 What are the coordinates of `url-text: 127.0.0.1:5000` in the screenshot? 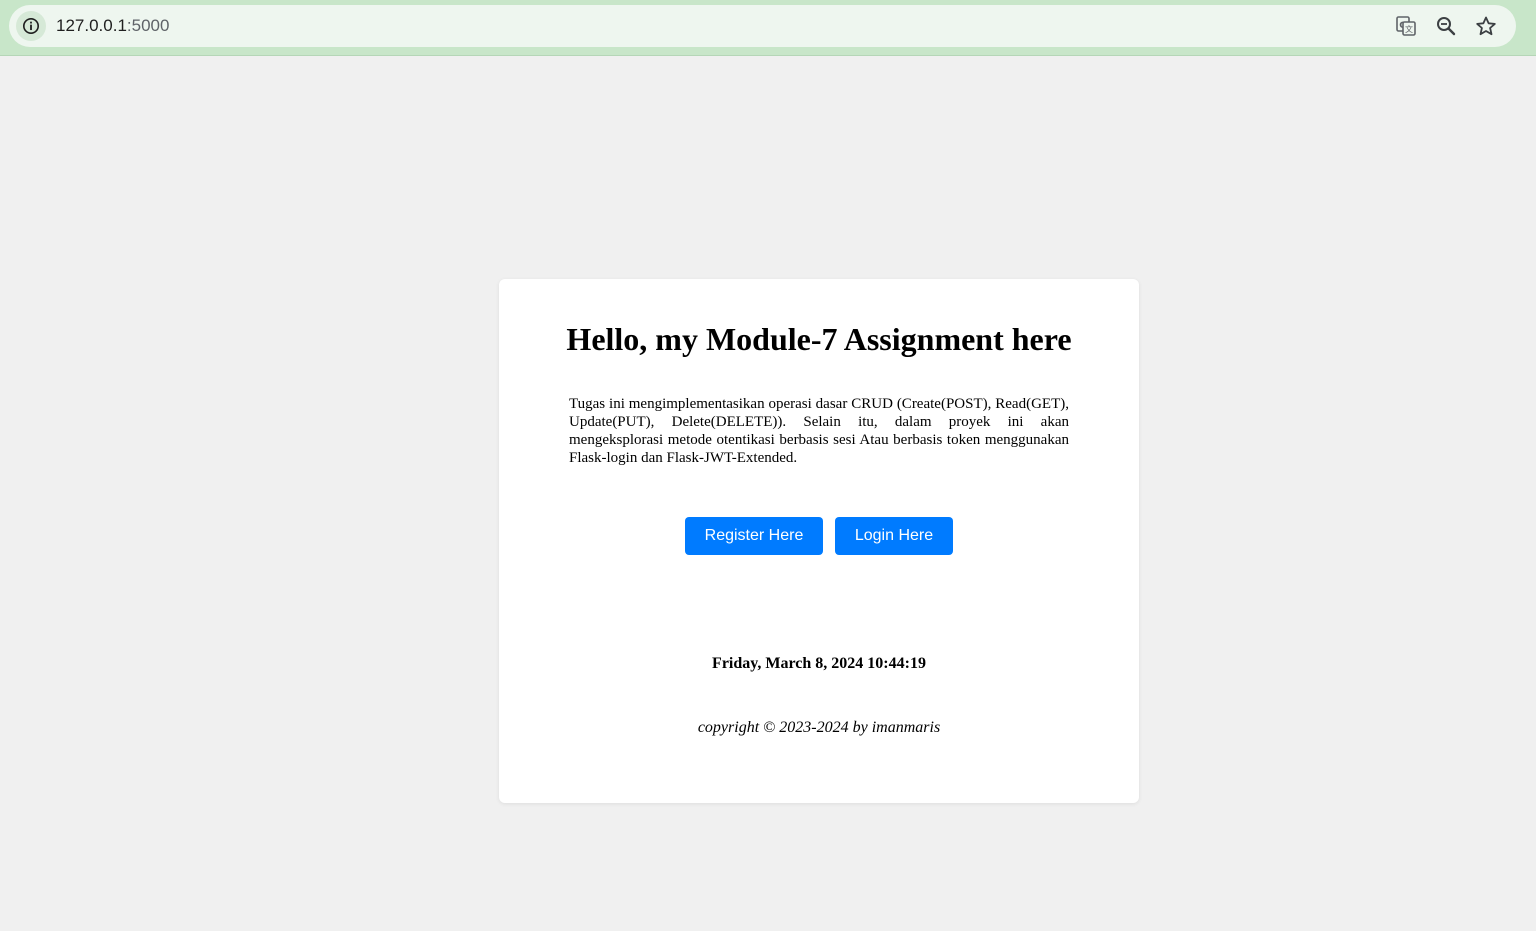 It's located at (112, 26).